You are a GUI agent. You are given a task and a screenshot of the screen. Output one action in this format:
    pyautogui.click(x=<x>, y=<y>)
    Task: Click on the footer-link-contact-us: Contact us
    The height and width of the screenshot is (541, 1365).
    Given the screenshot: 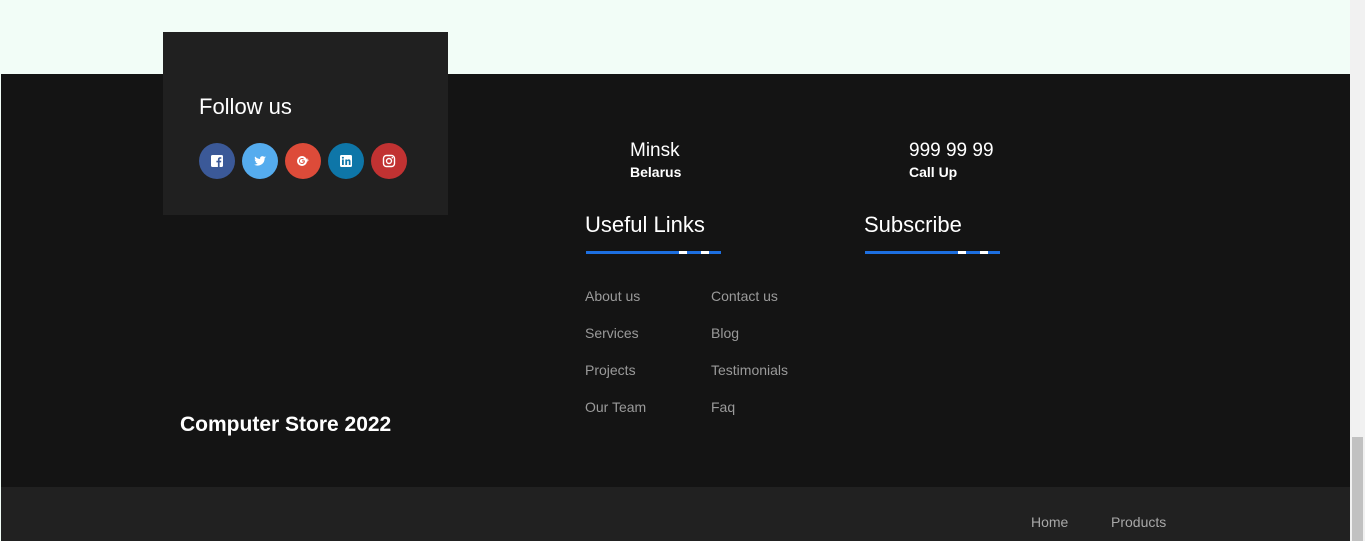 What is the action you would take?
    pyautogui.click(x=744, y=296)
    